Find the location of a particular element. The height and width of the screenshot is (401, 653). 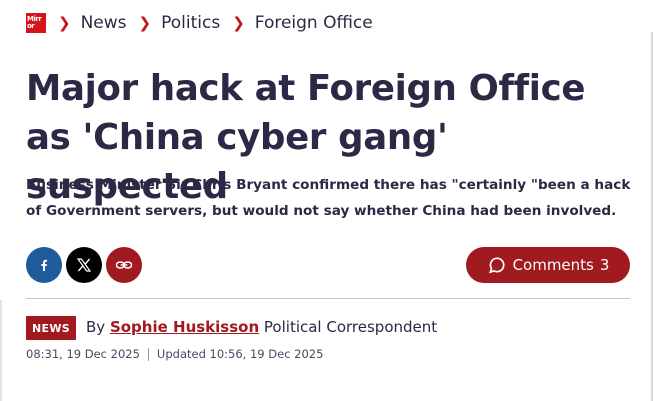

comments-label: Comments is located at coordinates (553, 265).